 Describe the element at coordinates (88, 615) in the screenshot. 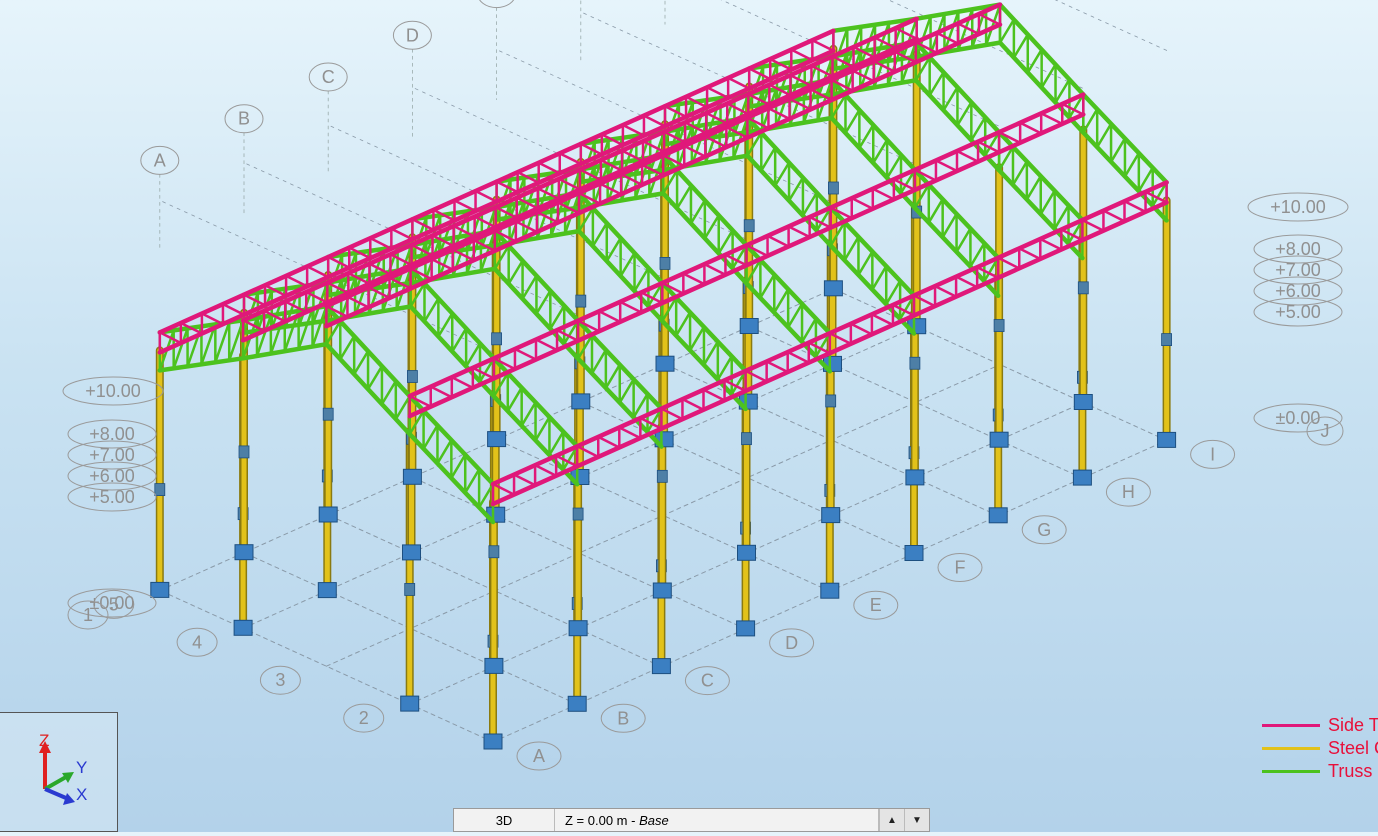

I see `grid-bubble-left-1: 1` at that location.